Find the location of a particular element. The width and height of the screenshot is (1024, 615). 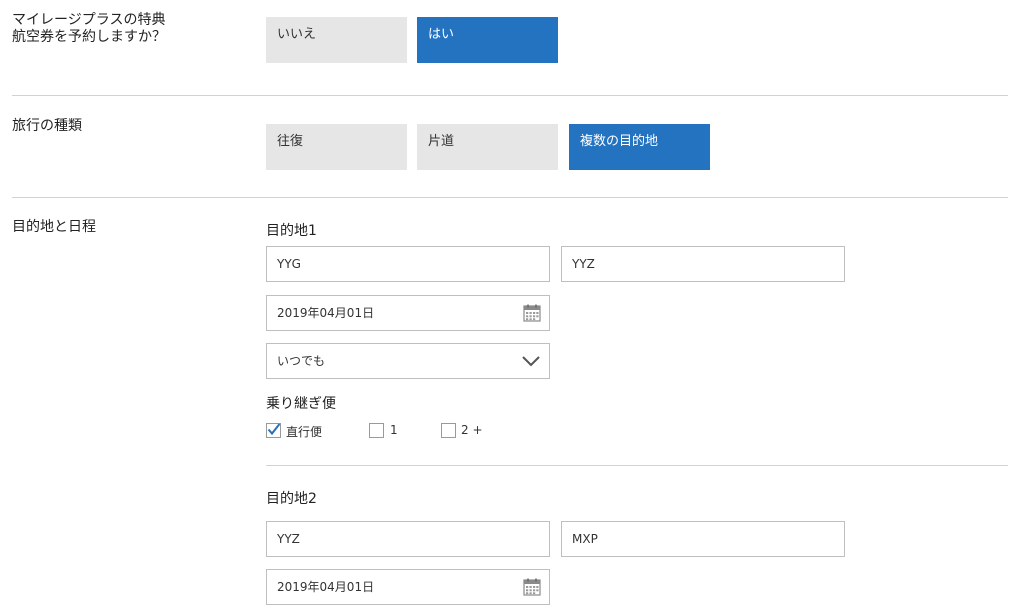

chevron-down-icon is located at coordinates (531, 361).